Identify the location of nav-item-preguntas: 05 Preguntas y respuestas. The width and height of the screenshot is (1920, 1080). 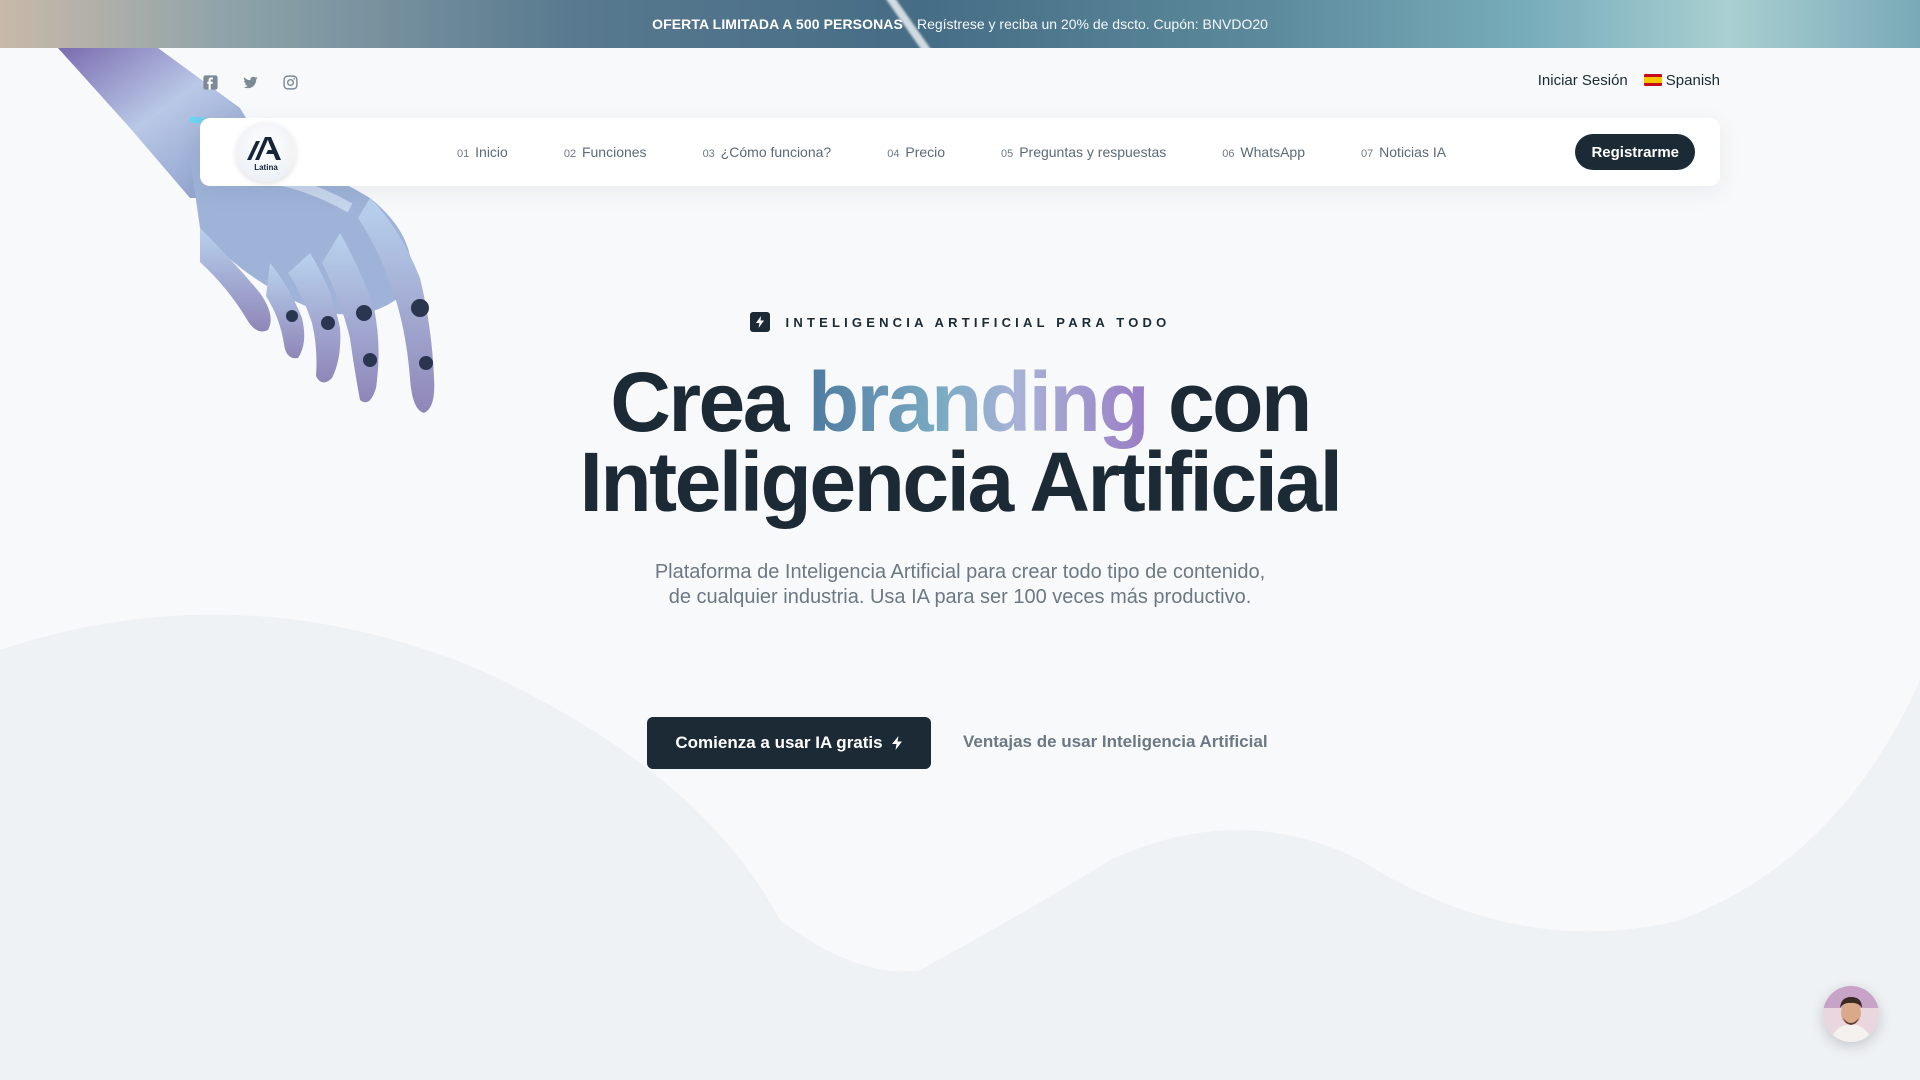
(1083, 152).